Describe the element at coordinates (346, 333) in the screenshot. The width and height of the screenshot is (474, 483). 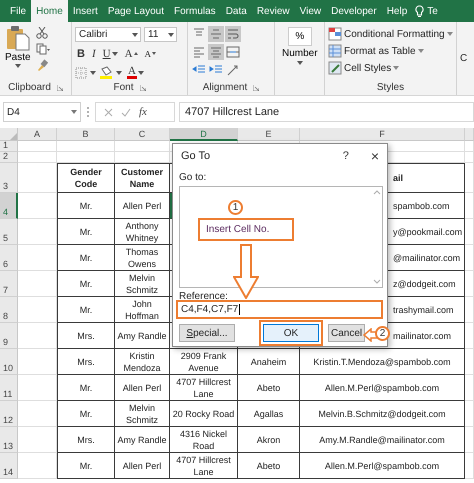
I see `cancel-button: Cancel` at that location.